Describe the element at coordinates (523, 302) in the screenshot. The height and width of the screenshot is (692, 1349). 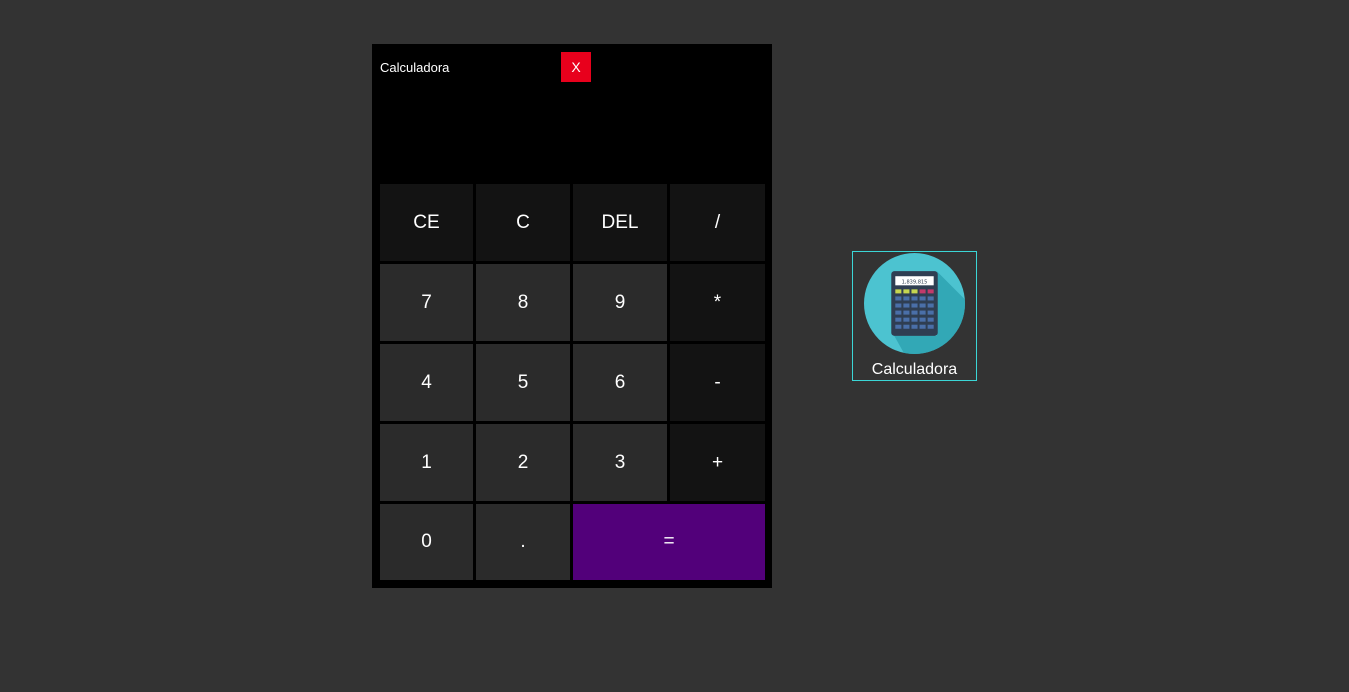
I see `key-8: 8` at that location.